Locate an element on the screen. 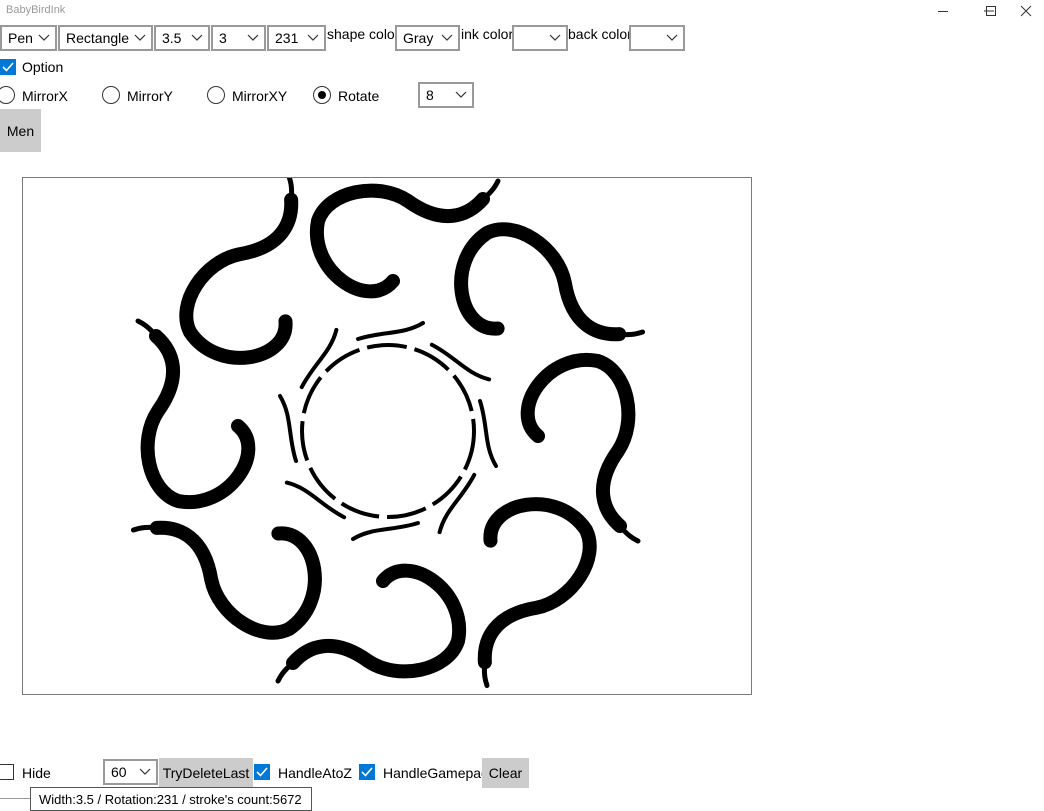 This screenshot has height=811, width=1044. try-delete-last-button: TryDeleteLast is located at coordinates (206, 773).